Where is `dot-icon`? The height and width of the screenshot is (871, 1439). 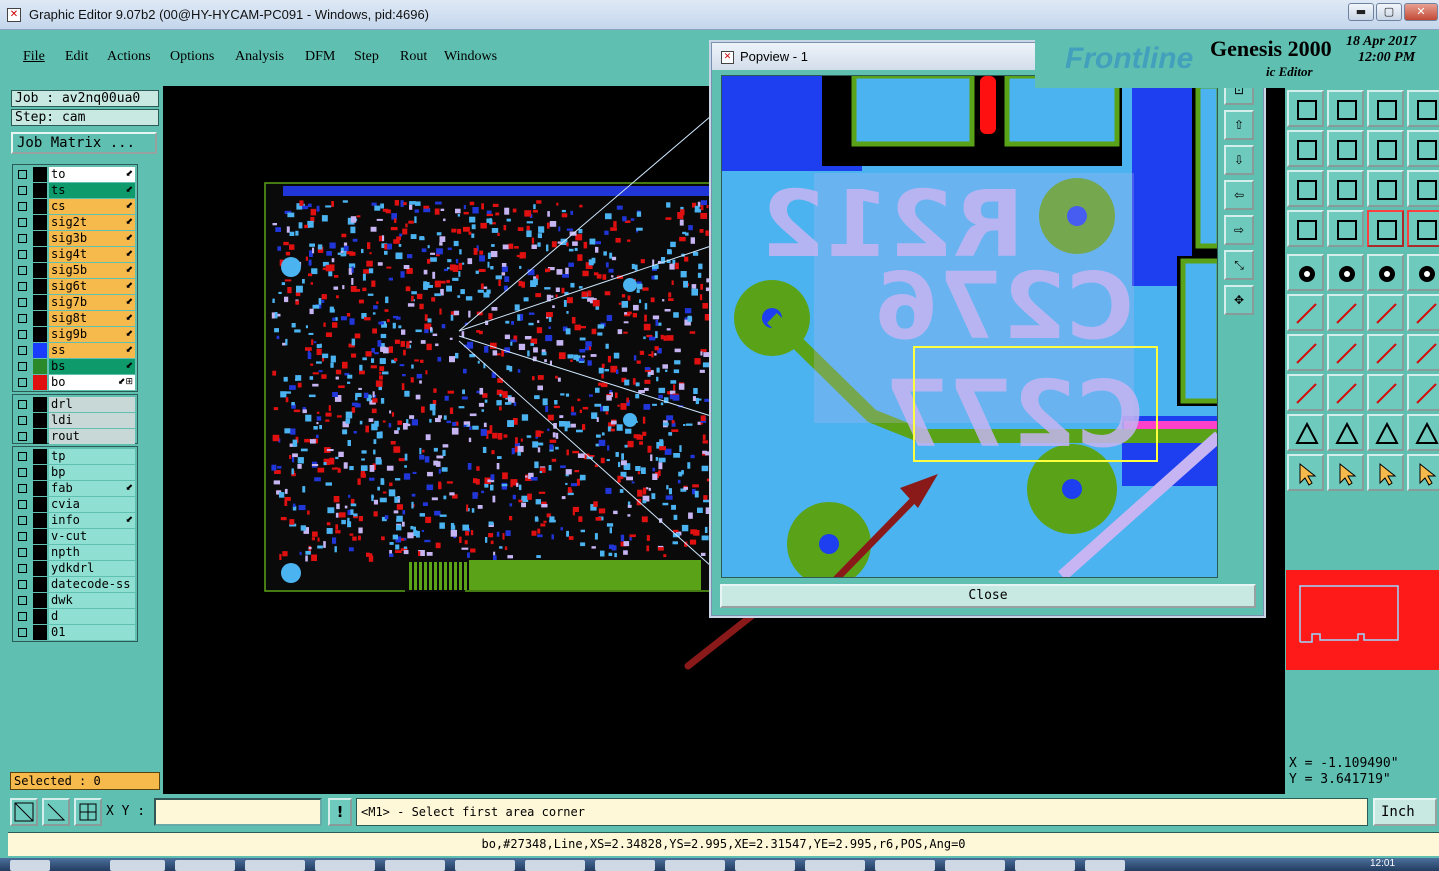 dot-icon is located at coordinates (1423, 272).